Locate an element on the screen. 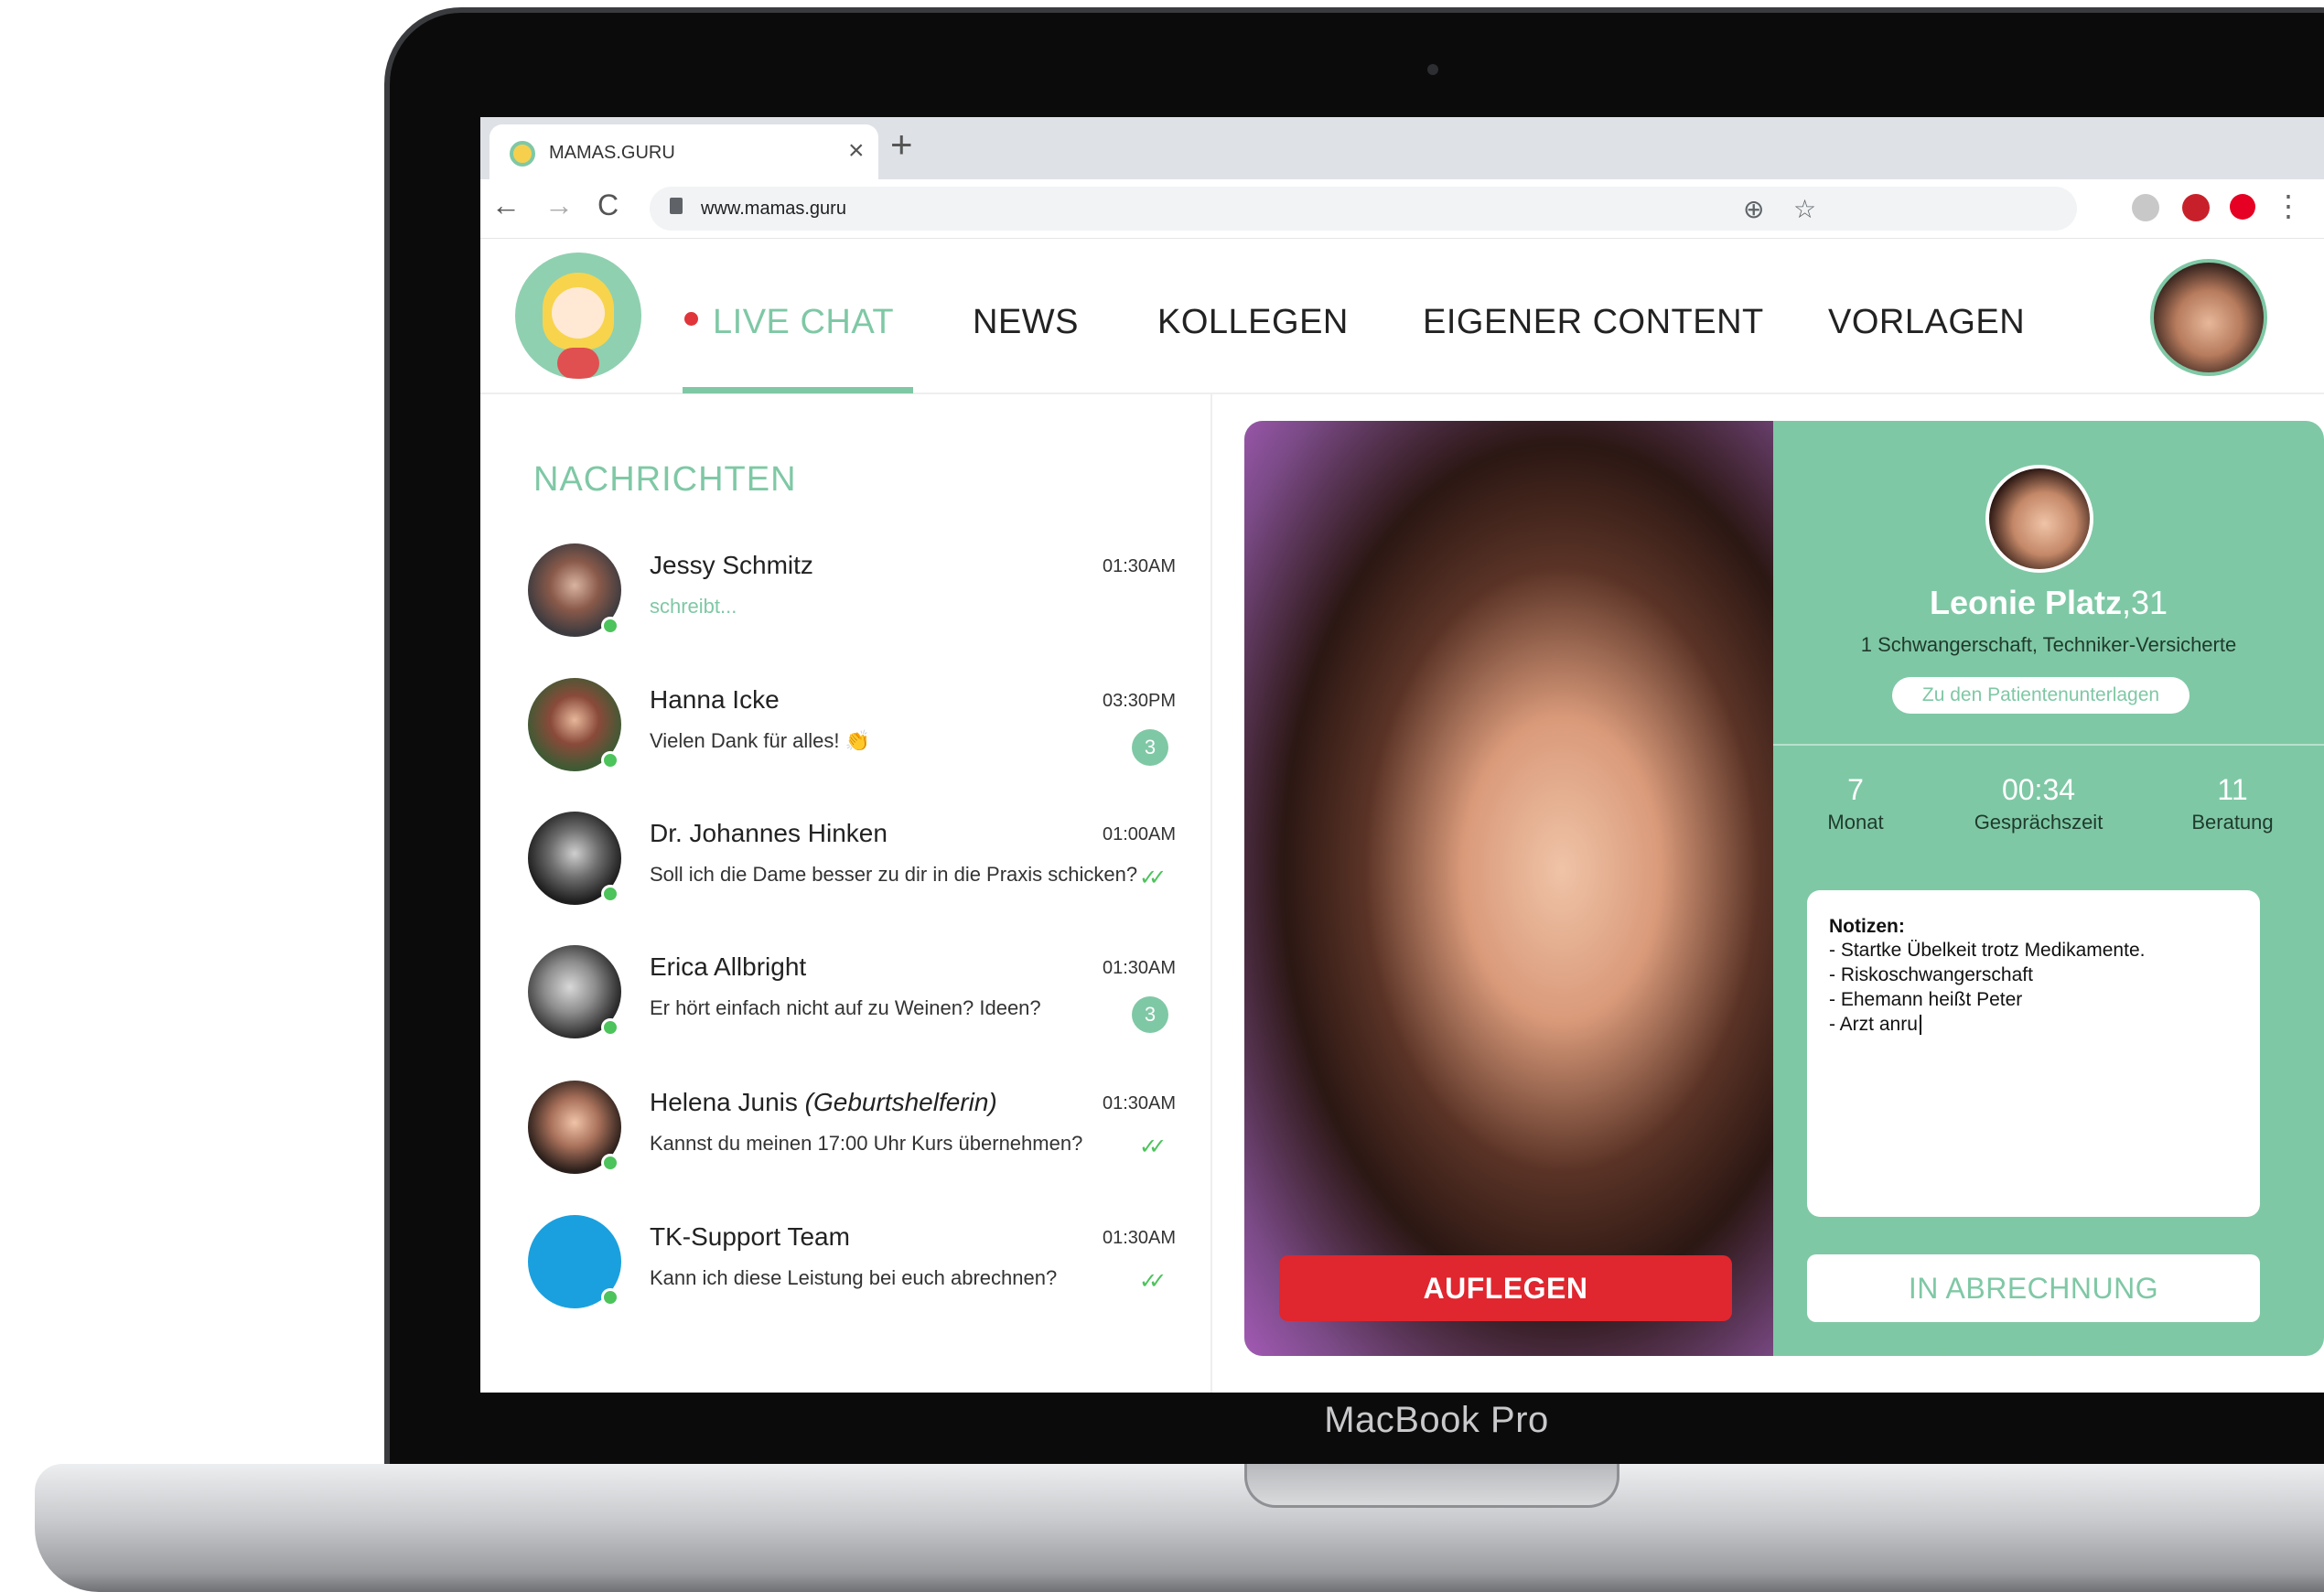  notes-line: - Ehemann heißt Peter is located at coordinates (1926, 999).